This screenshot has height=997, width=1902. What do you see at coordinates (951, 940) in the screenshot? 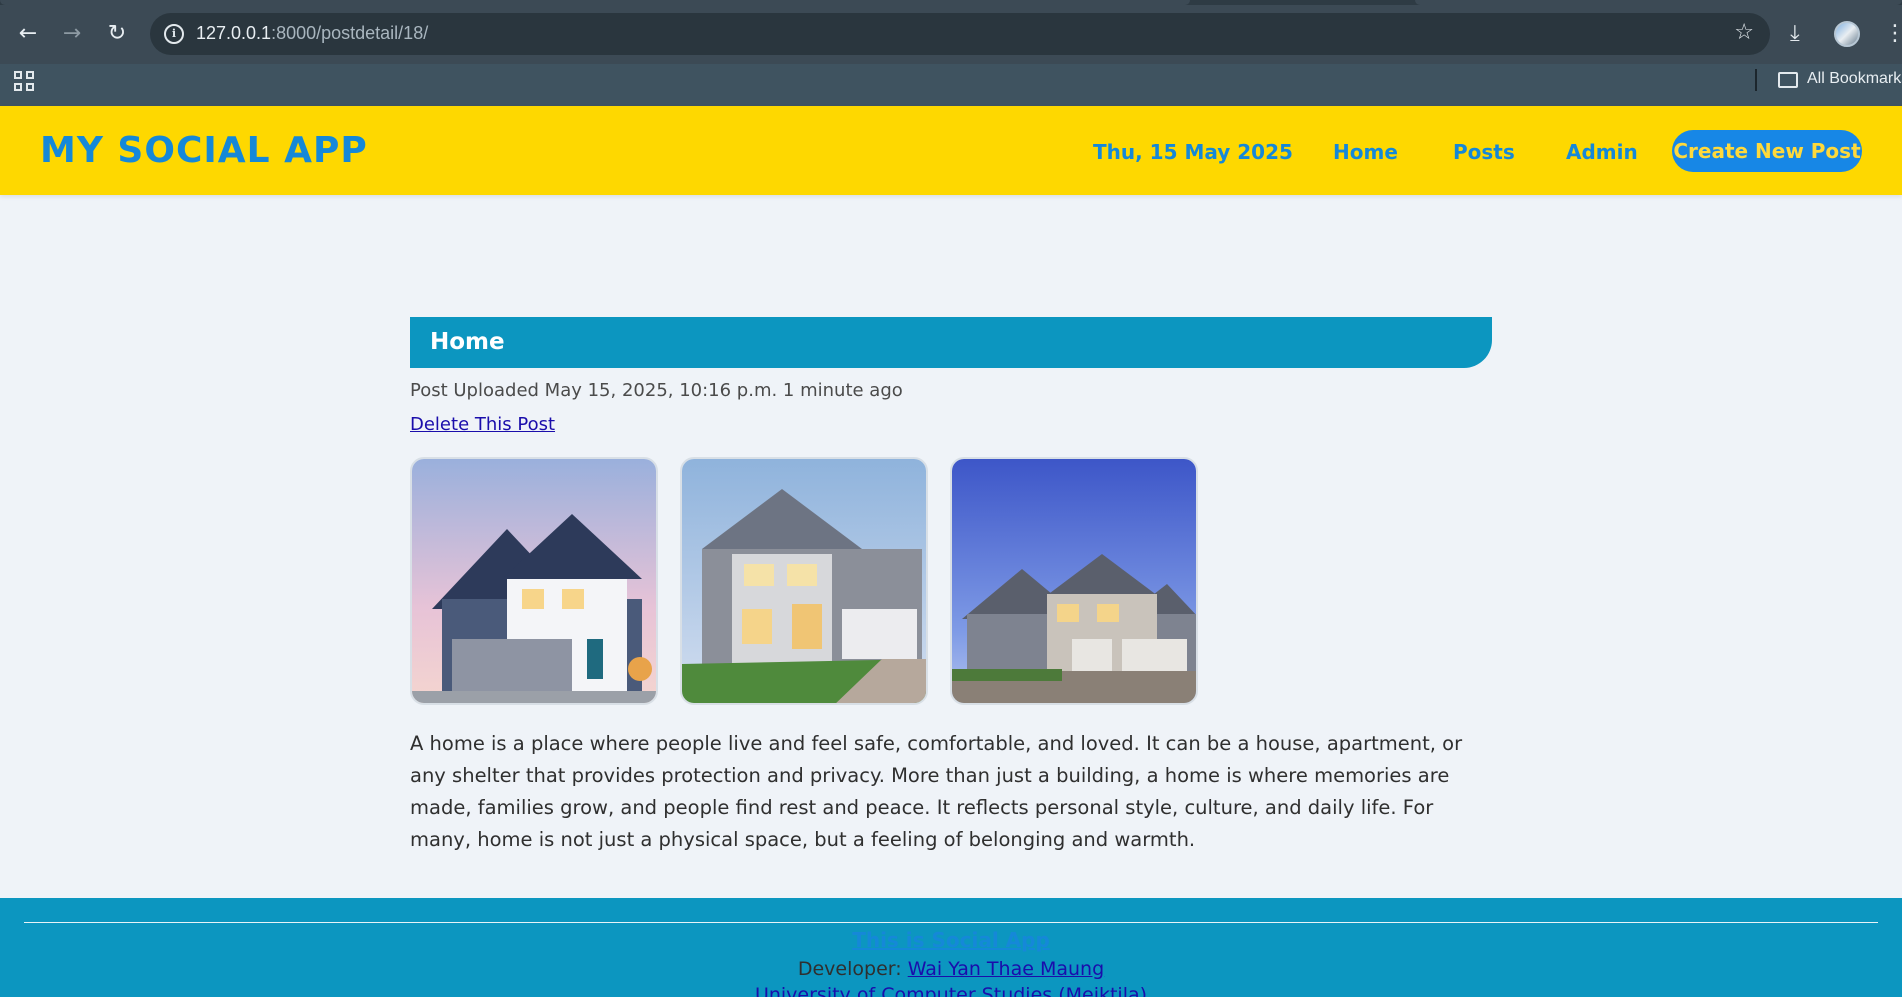
I see `footer-title: This is Social App` at bounding box center [951, 940].